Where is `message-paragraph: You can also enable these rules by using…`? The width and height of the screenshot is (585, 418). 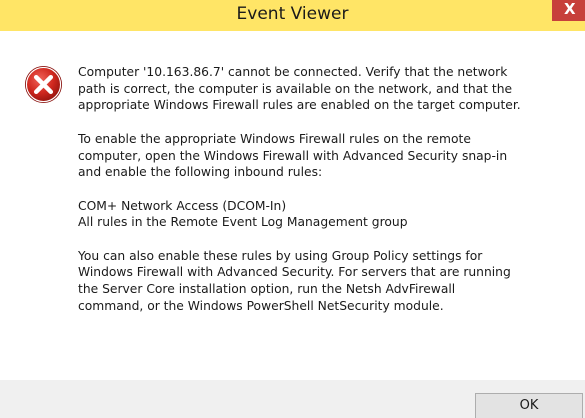 message-paragraph: You can also enable these rules by using… is located at coordinates (294, 280).